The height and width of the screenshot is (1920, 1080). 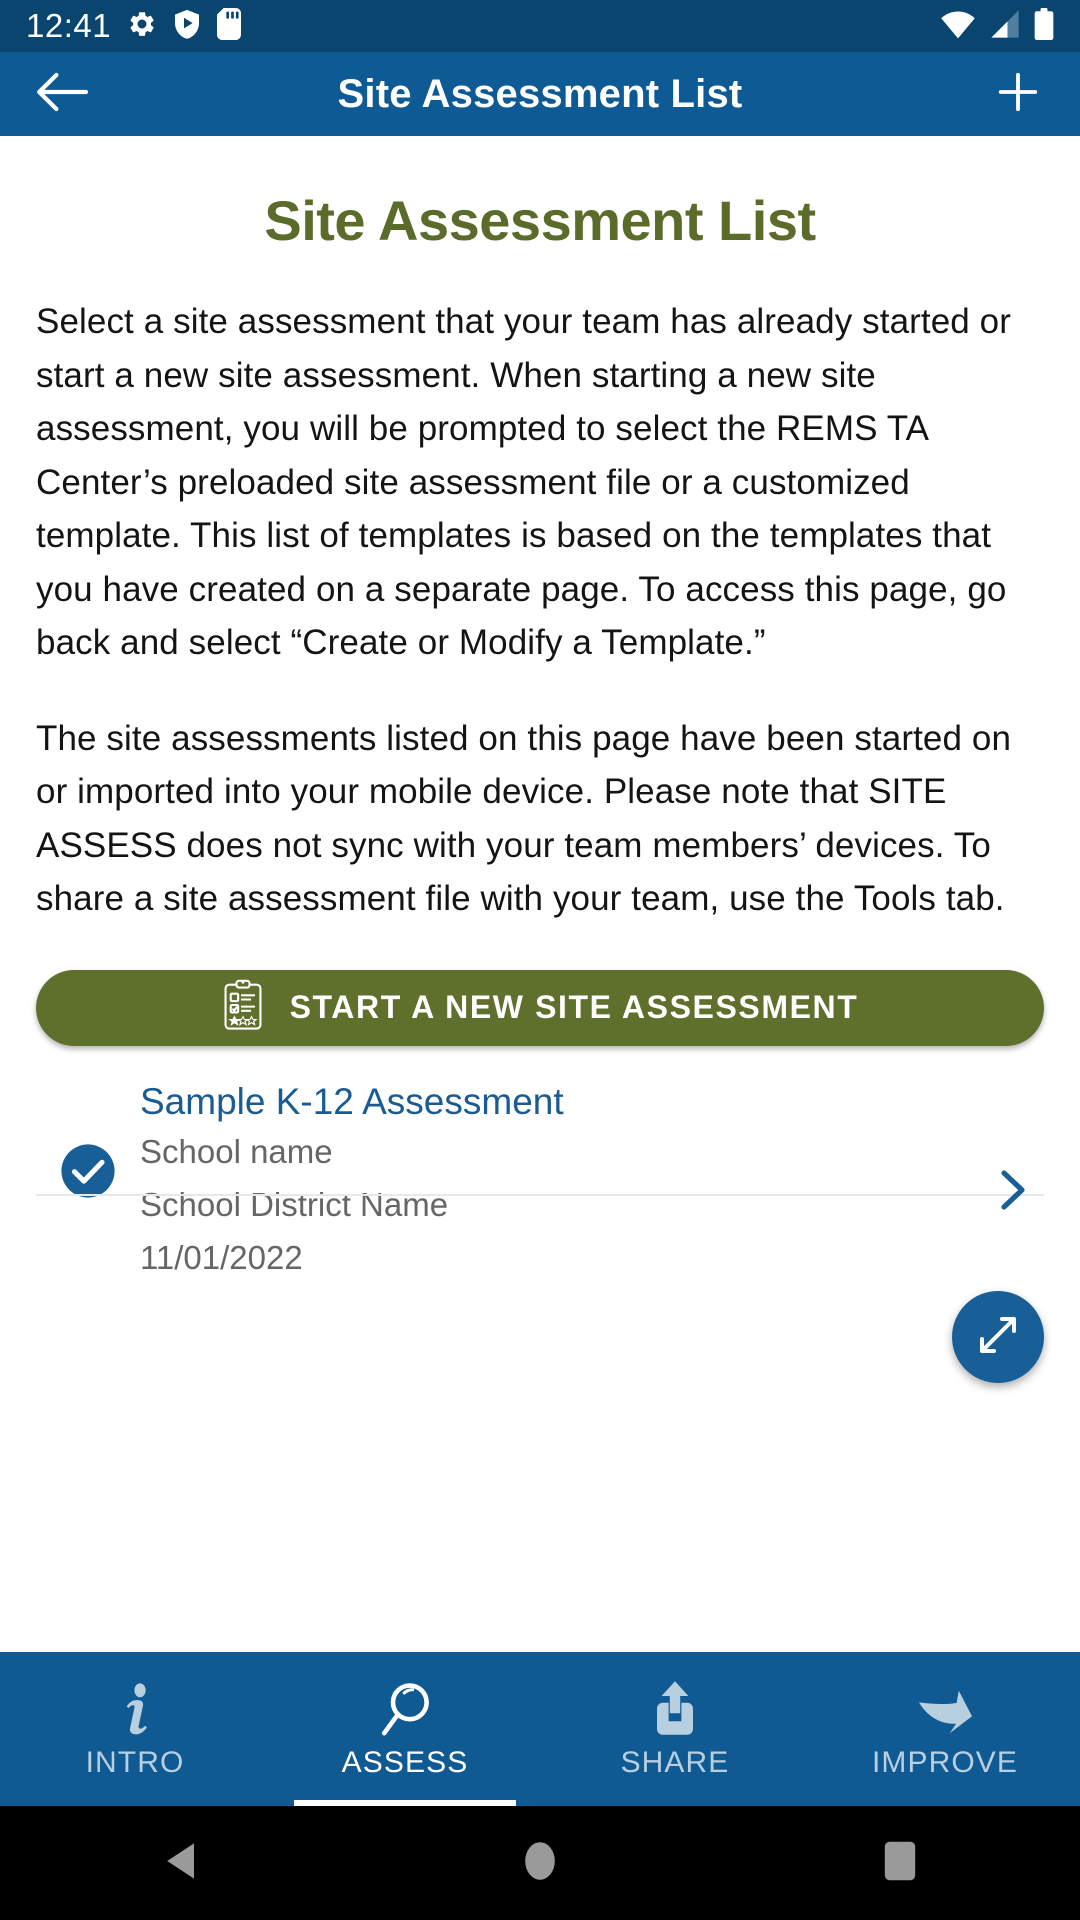 I want to click on app-bar-title: Site Assessment List, so click(x=540, y=93).